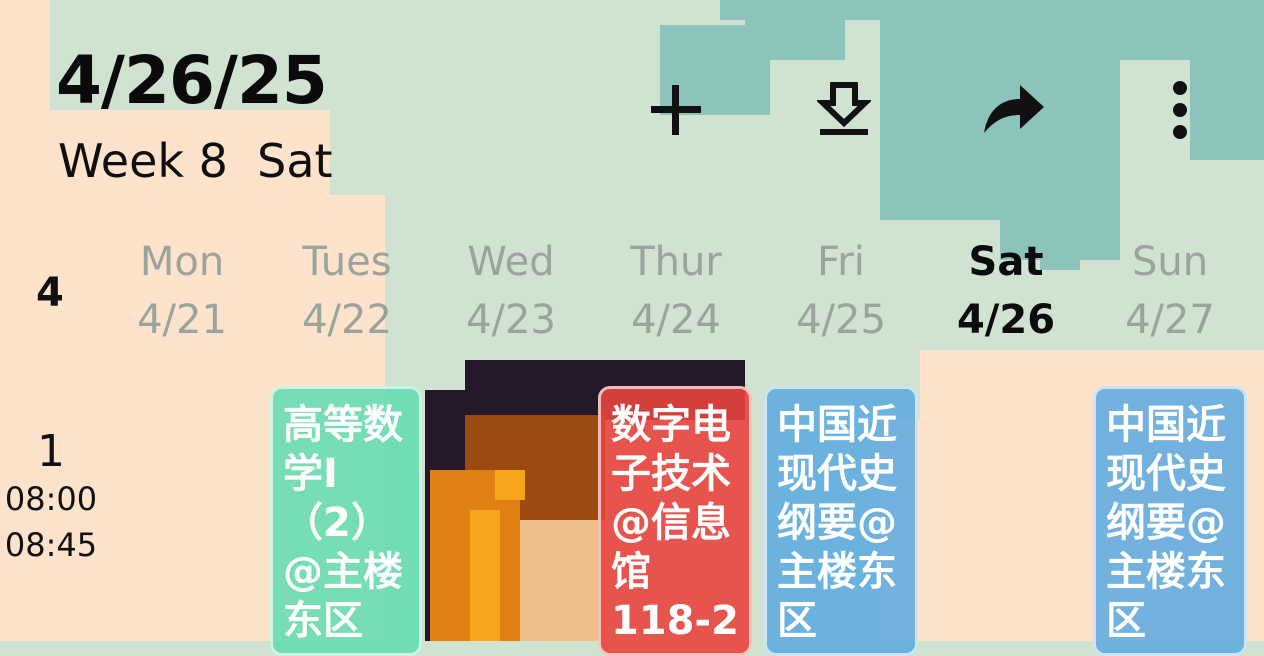  What do you see at coordinates (676, 320) in the screenshot?
I see `day-date: 4/24` at bounding box center [676, 320].